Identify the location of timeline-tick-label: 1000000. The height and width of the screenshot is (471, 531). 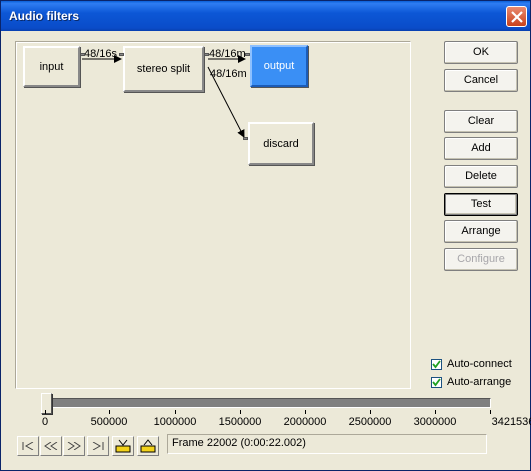
(175, 422).